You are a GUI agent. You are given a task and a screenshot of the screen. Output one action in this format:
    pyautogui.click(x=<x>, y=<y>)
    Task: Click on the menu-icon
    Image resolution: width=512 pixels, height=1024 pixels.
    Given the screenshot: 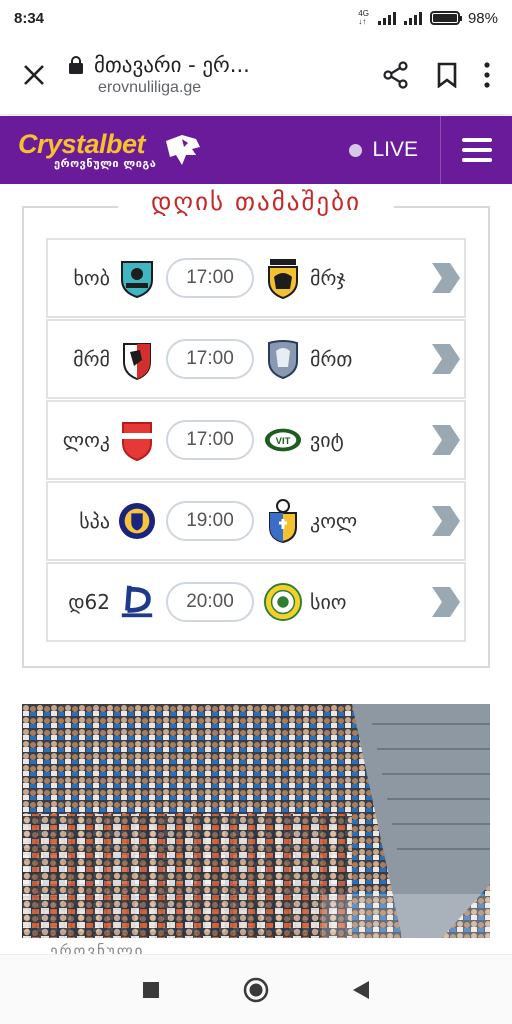 What is the action you would take?
    pyautogui.click(x=476, y=140)
    